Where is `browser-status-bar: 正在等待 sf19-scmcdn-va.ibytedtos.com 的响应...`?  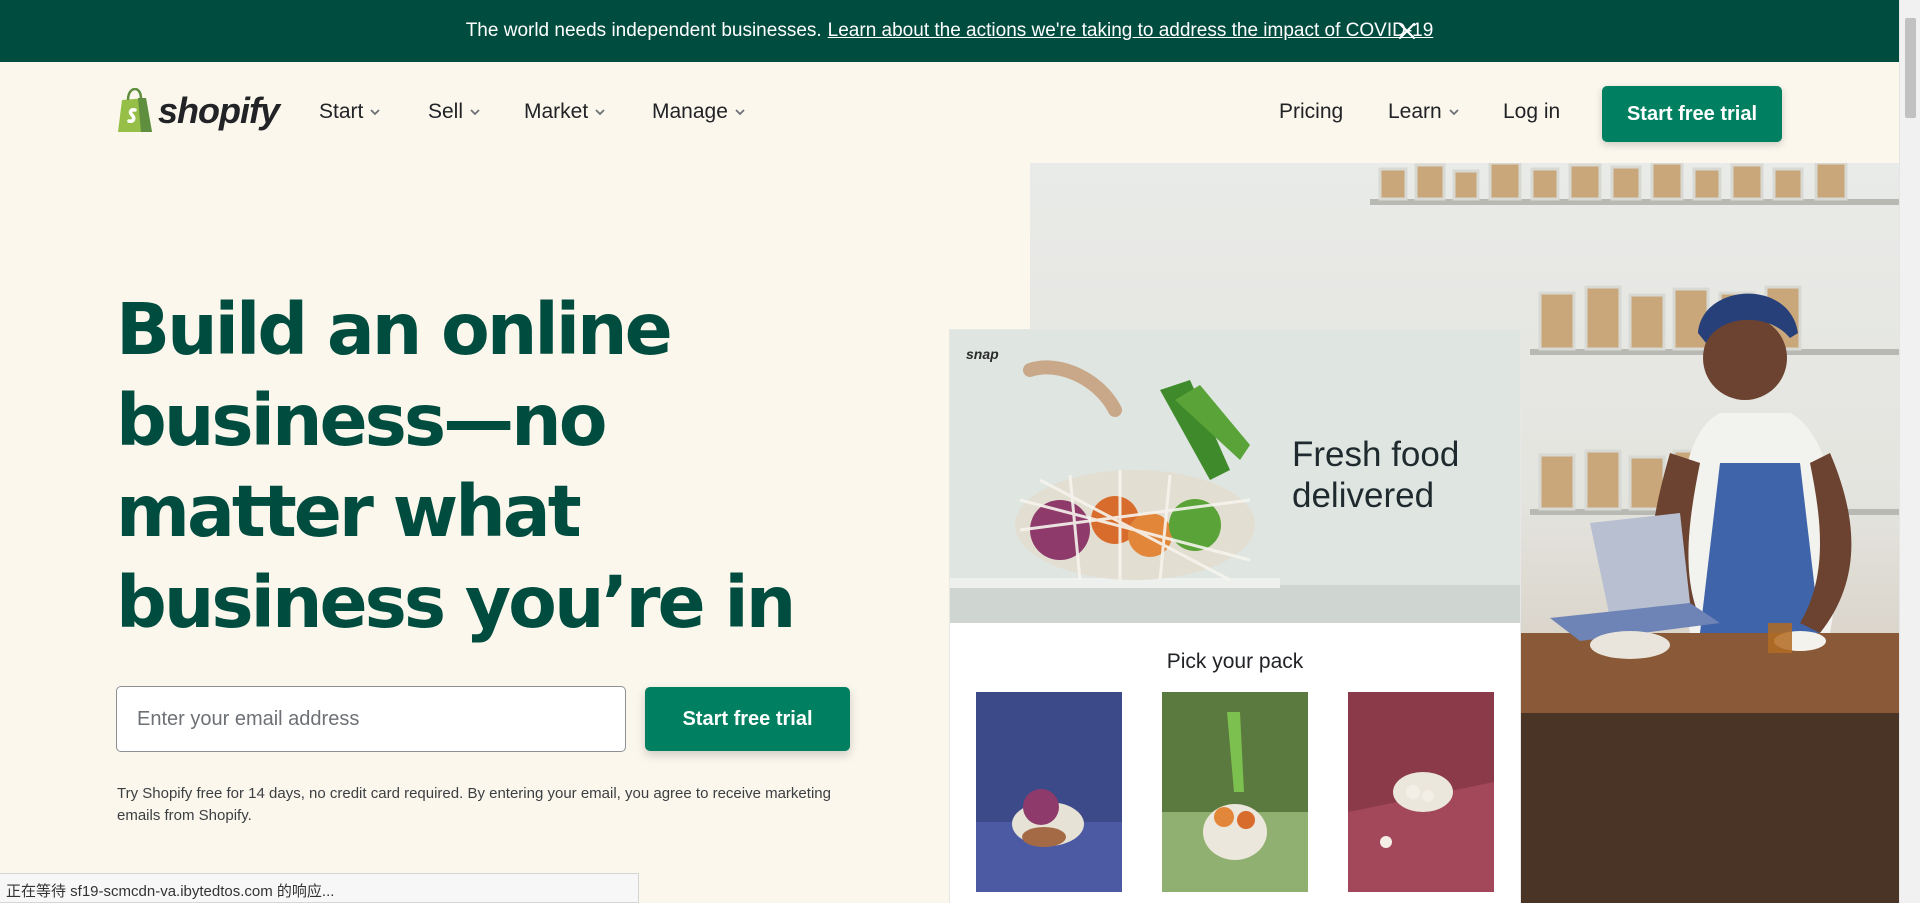
browser-status-bar: 正在等待 sf19-scmcdn-va.ibytedtos.com 的响应... is located at coordinates (319, 888).